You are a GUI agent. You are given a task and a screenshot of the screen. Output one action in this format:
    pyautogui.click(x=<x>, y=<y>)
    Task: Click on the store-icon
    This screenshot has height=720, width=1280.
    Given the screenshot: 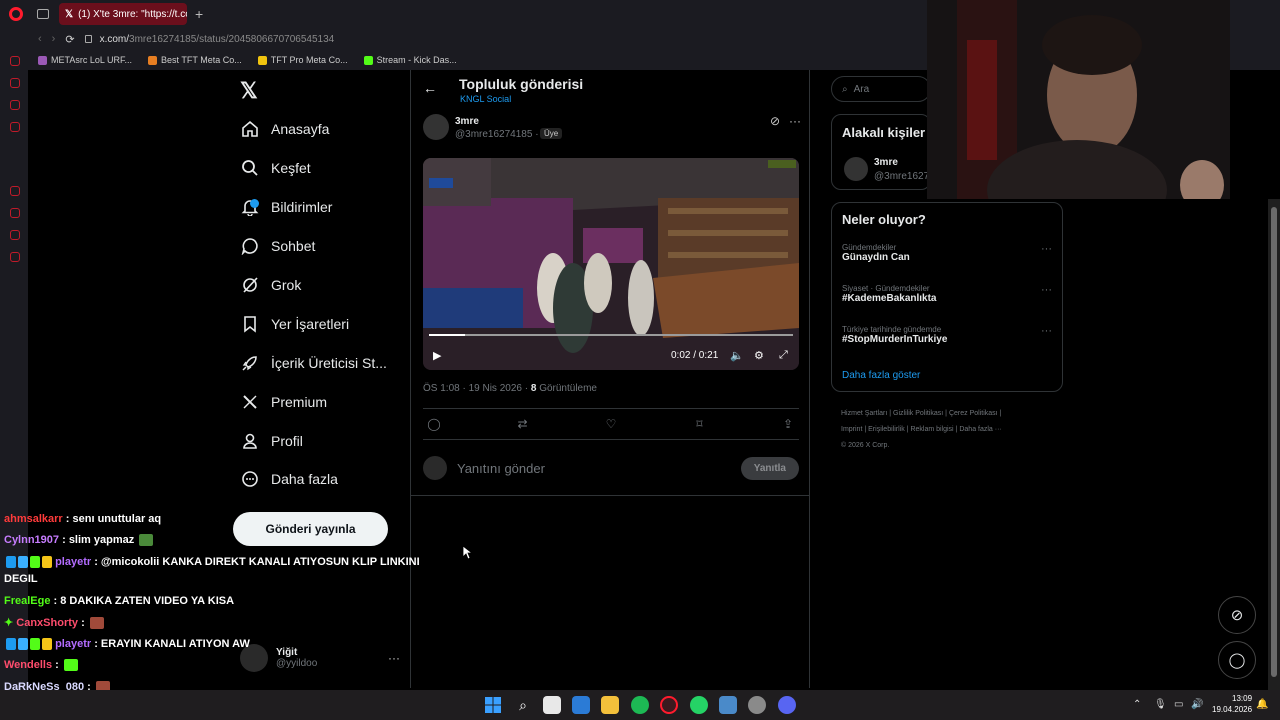 What is the action you would take?
    pyautogui.click(x=552, y=705)
    